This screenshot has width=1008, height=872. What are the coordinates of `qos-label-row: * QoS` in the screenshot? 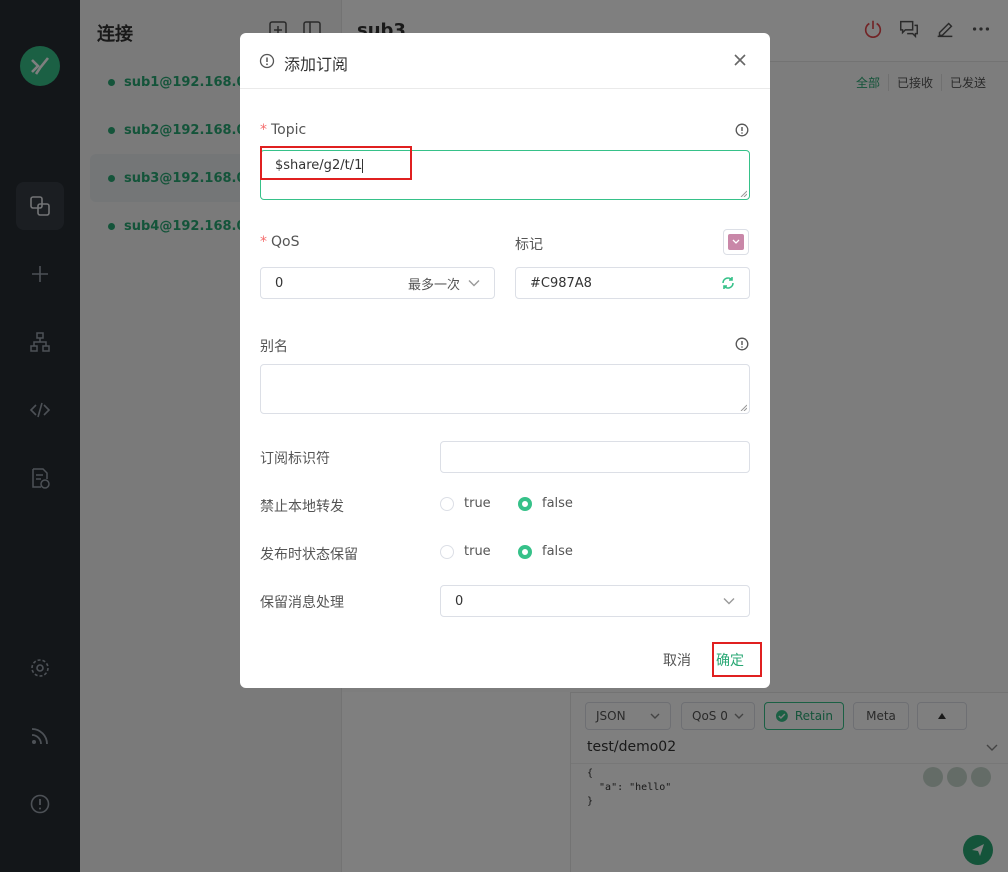 It's located at (279, 242).